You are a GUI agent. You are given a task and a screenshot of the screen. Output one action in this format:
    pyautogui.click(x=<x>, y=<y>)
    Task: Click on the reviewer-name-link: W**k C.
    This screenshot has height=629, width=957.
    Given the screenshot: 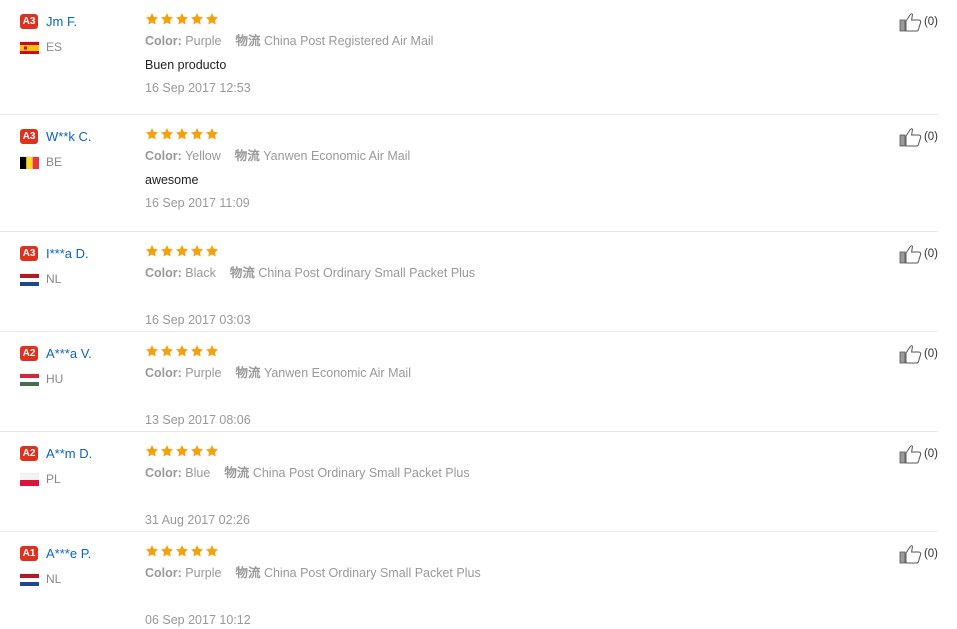 What is the action you would take?
    pyautogui.click(x=69, y=136)
    